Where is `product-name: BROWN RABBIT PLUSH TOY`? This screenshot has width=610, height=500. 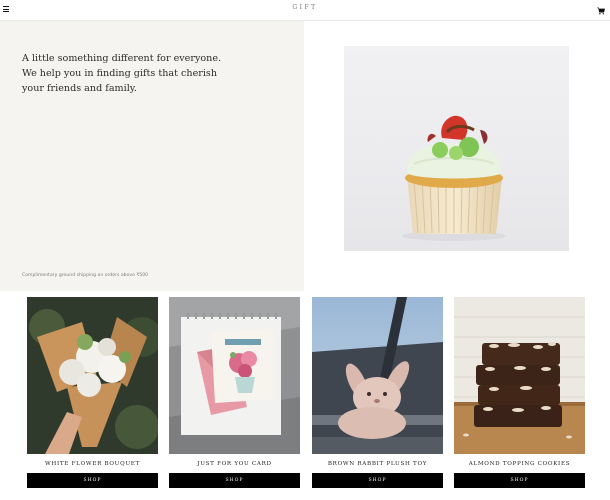
product-name: BROWN RABBIT PLUSH TOY is located at coordinates (377, 464).